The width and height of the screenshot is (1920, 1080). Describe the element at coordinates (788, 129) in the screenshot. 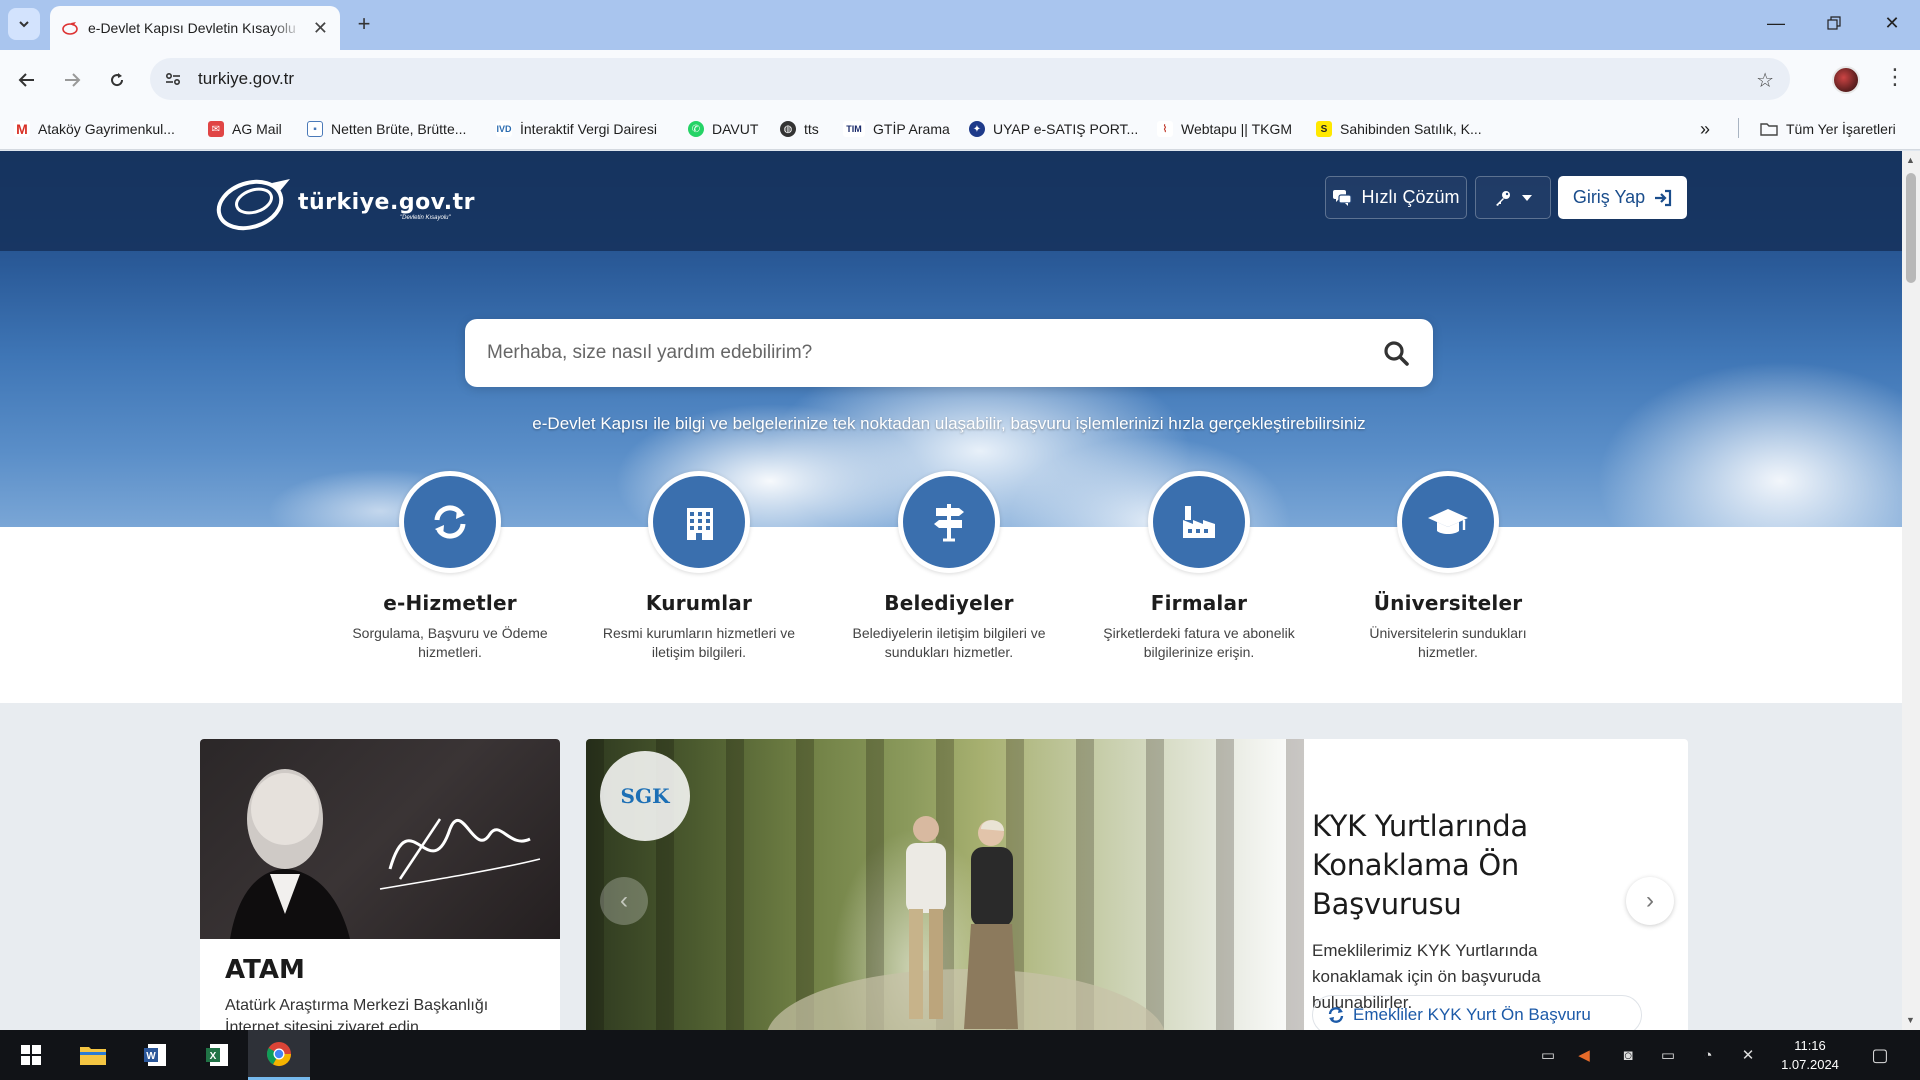

I see `globe-icon: ◍` at that location.